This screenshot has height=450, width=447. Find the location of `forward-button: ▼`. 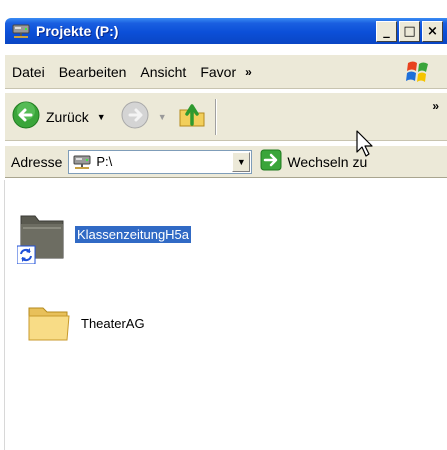

forward-button: ▼ is located at coordinates (143, 116).